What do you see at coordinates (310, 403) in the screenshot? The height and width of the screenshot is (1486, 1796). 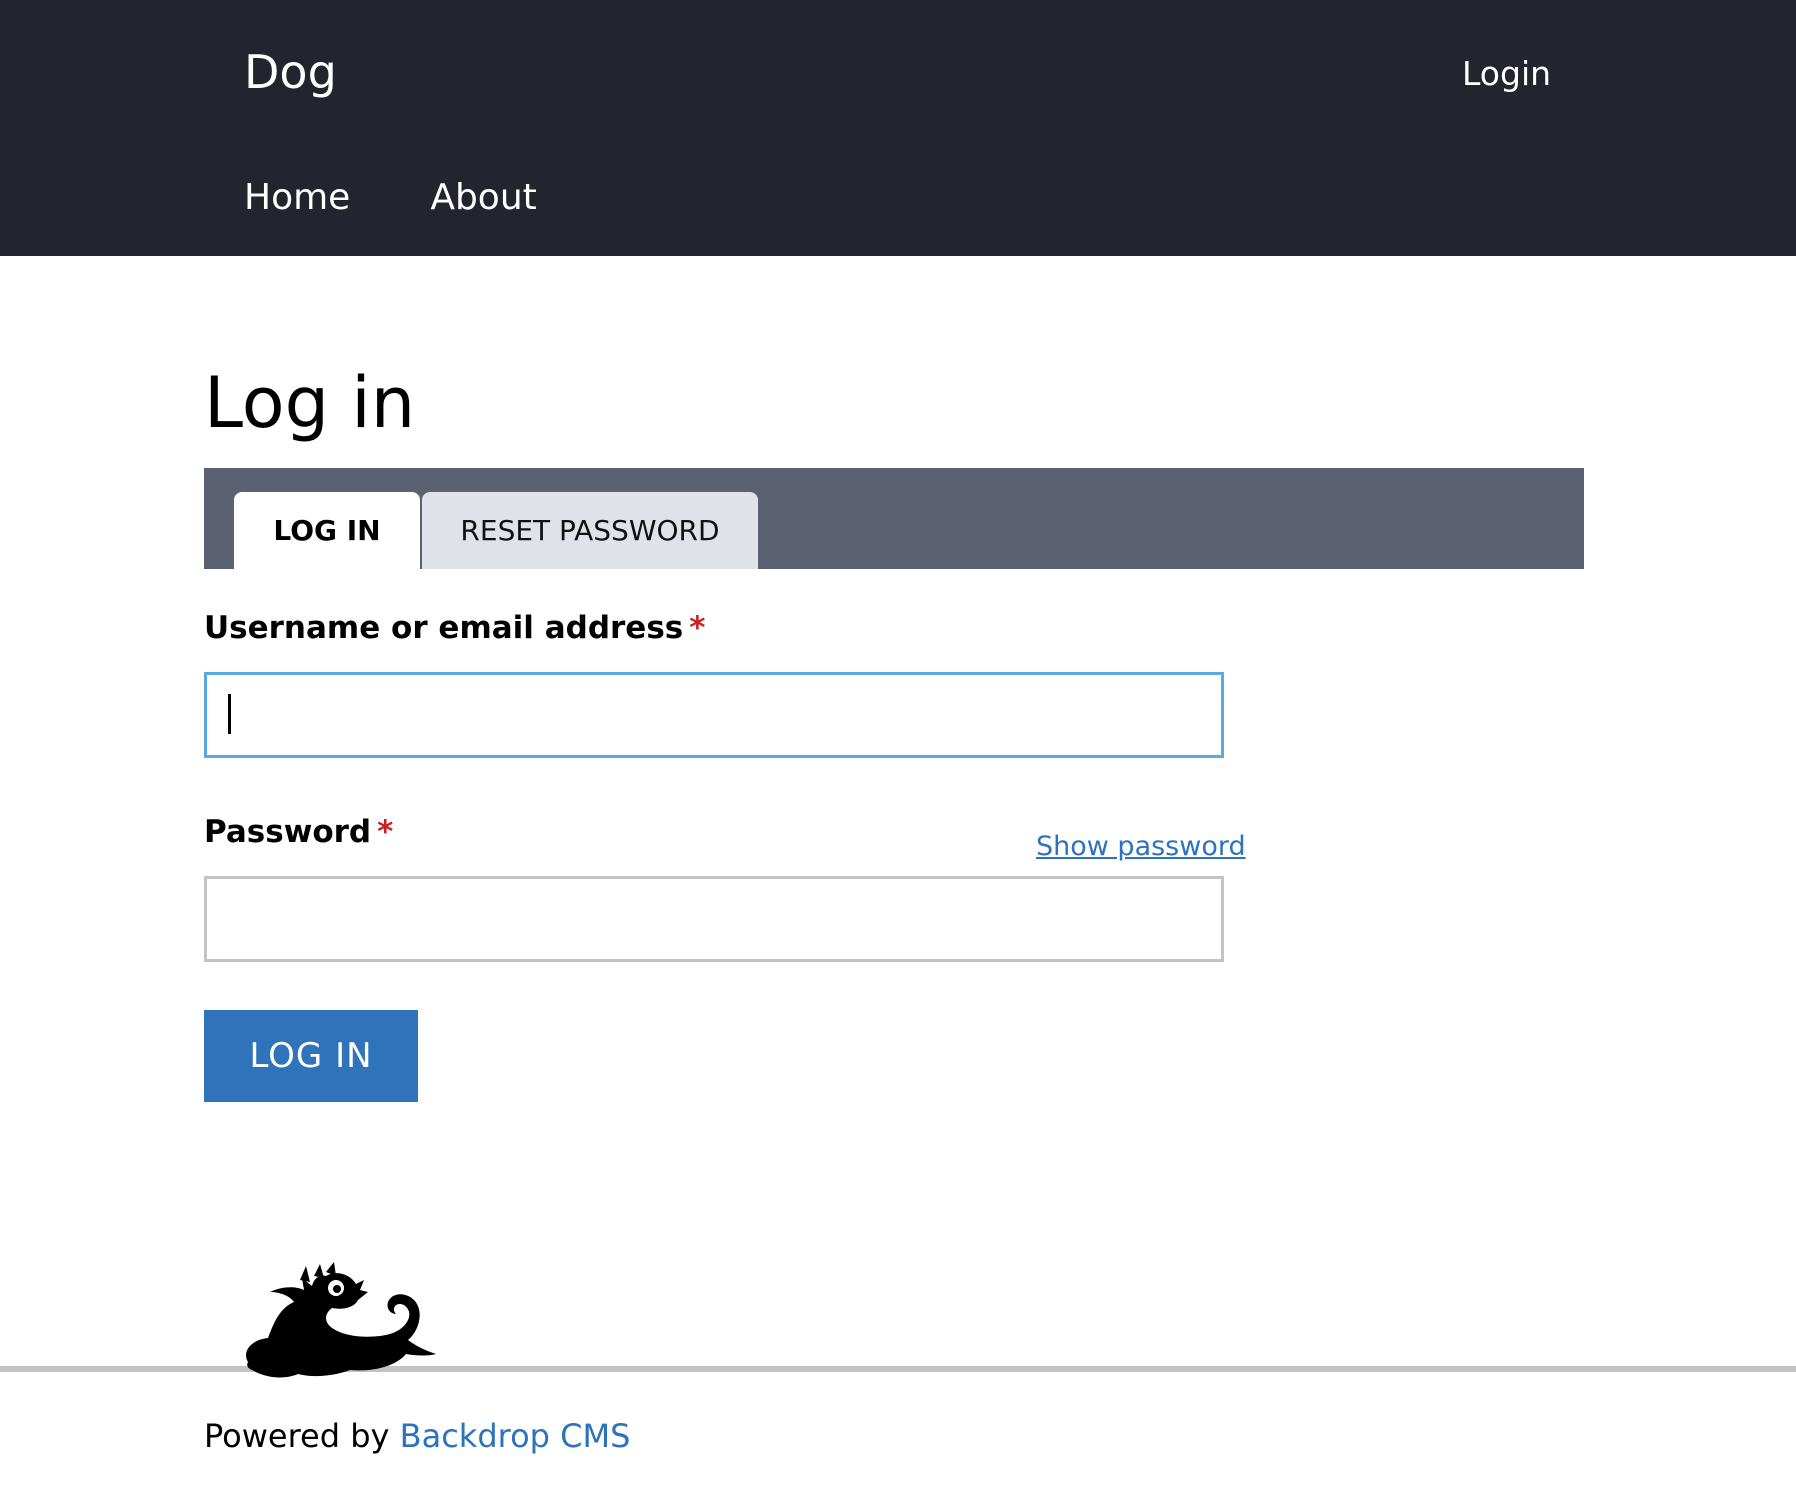 I see `page-title: Log in` at bounding box center [310, 403].